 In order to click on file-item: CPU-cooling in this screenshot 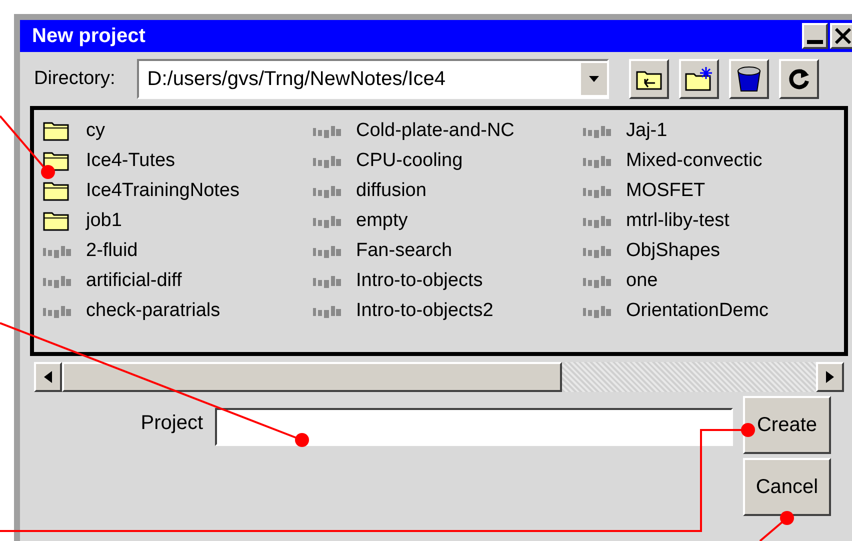, I will do `click(439, 161)`.